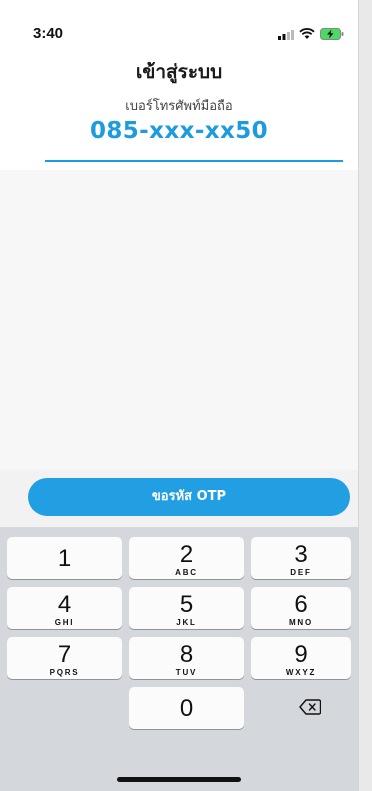  Describe the element at coordinates (310, 707) in the screenshot. I see `backspace-icon` at that location.